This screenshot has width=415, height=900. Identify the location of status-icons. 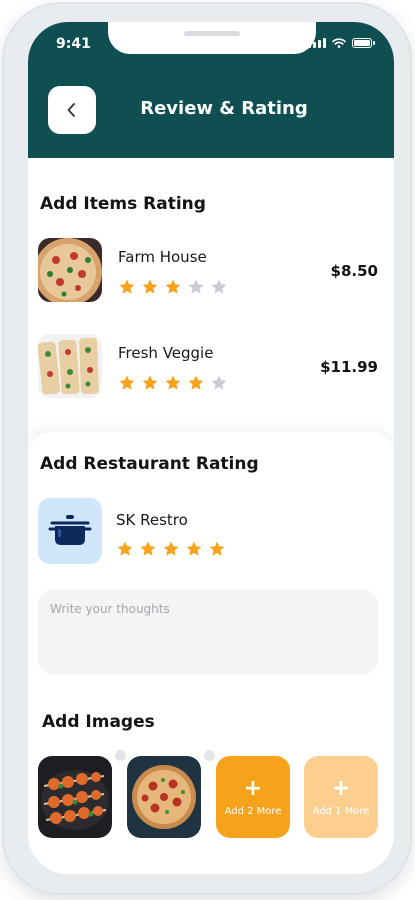
(341, 43).